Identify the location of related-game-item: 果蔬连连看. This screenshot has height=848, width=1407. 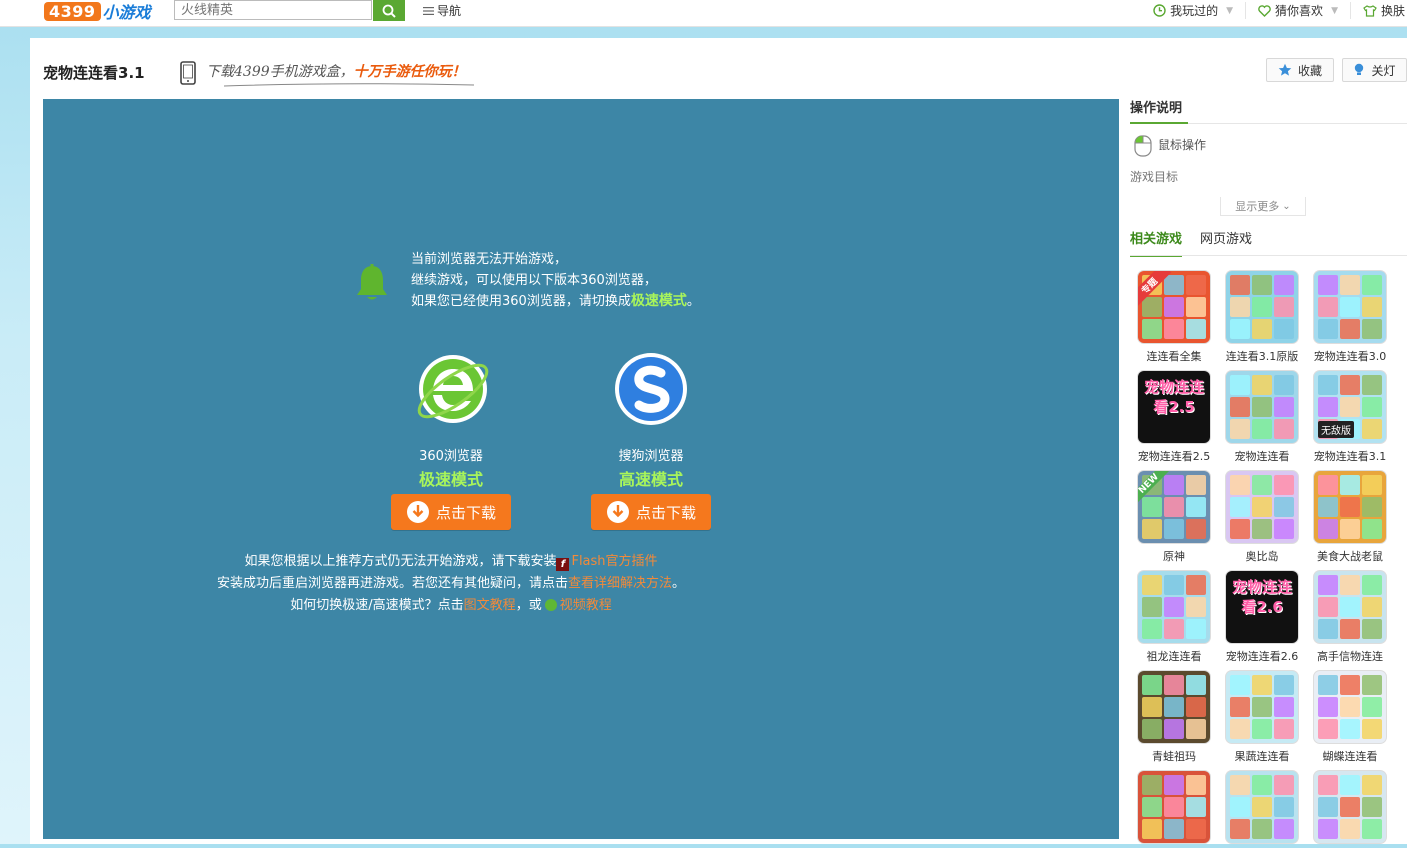
(1262, 717).